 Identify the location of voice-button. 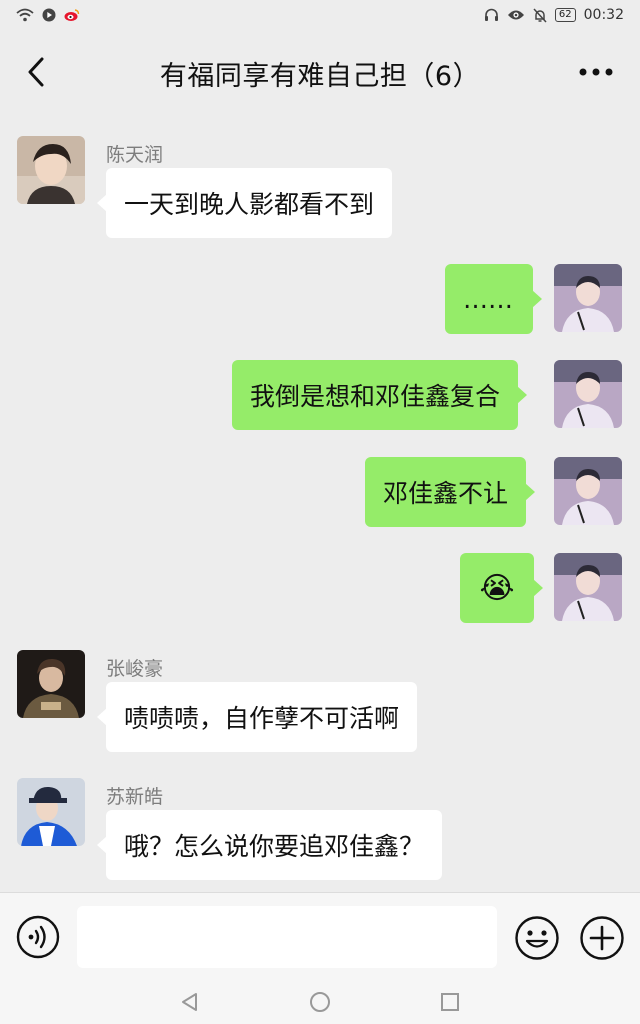
(38, 937).